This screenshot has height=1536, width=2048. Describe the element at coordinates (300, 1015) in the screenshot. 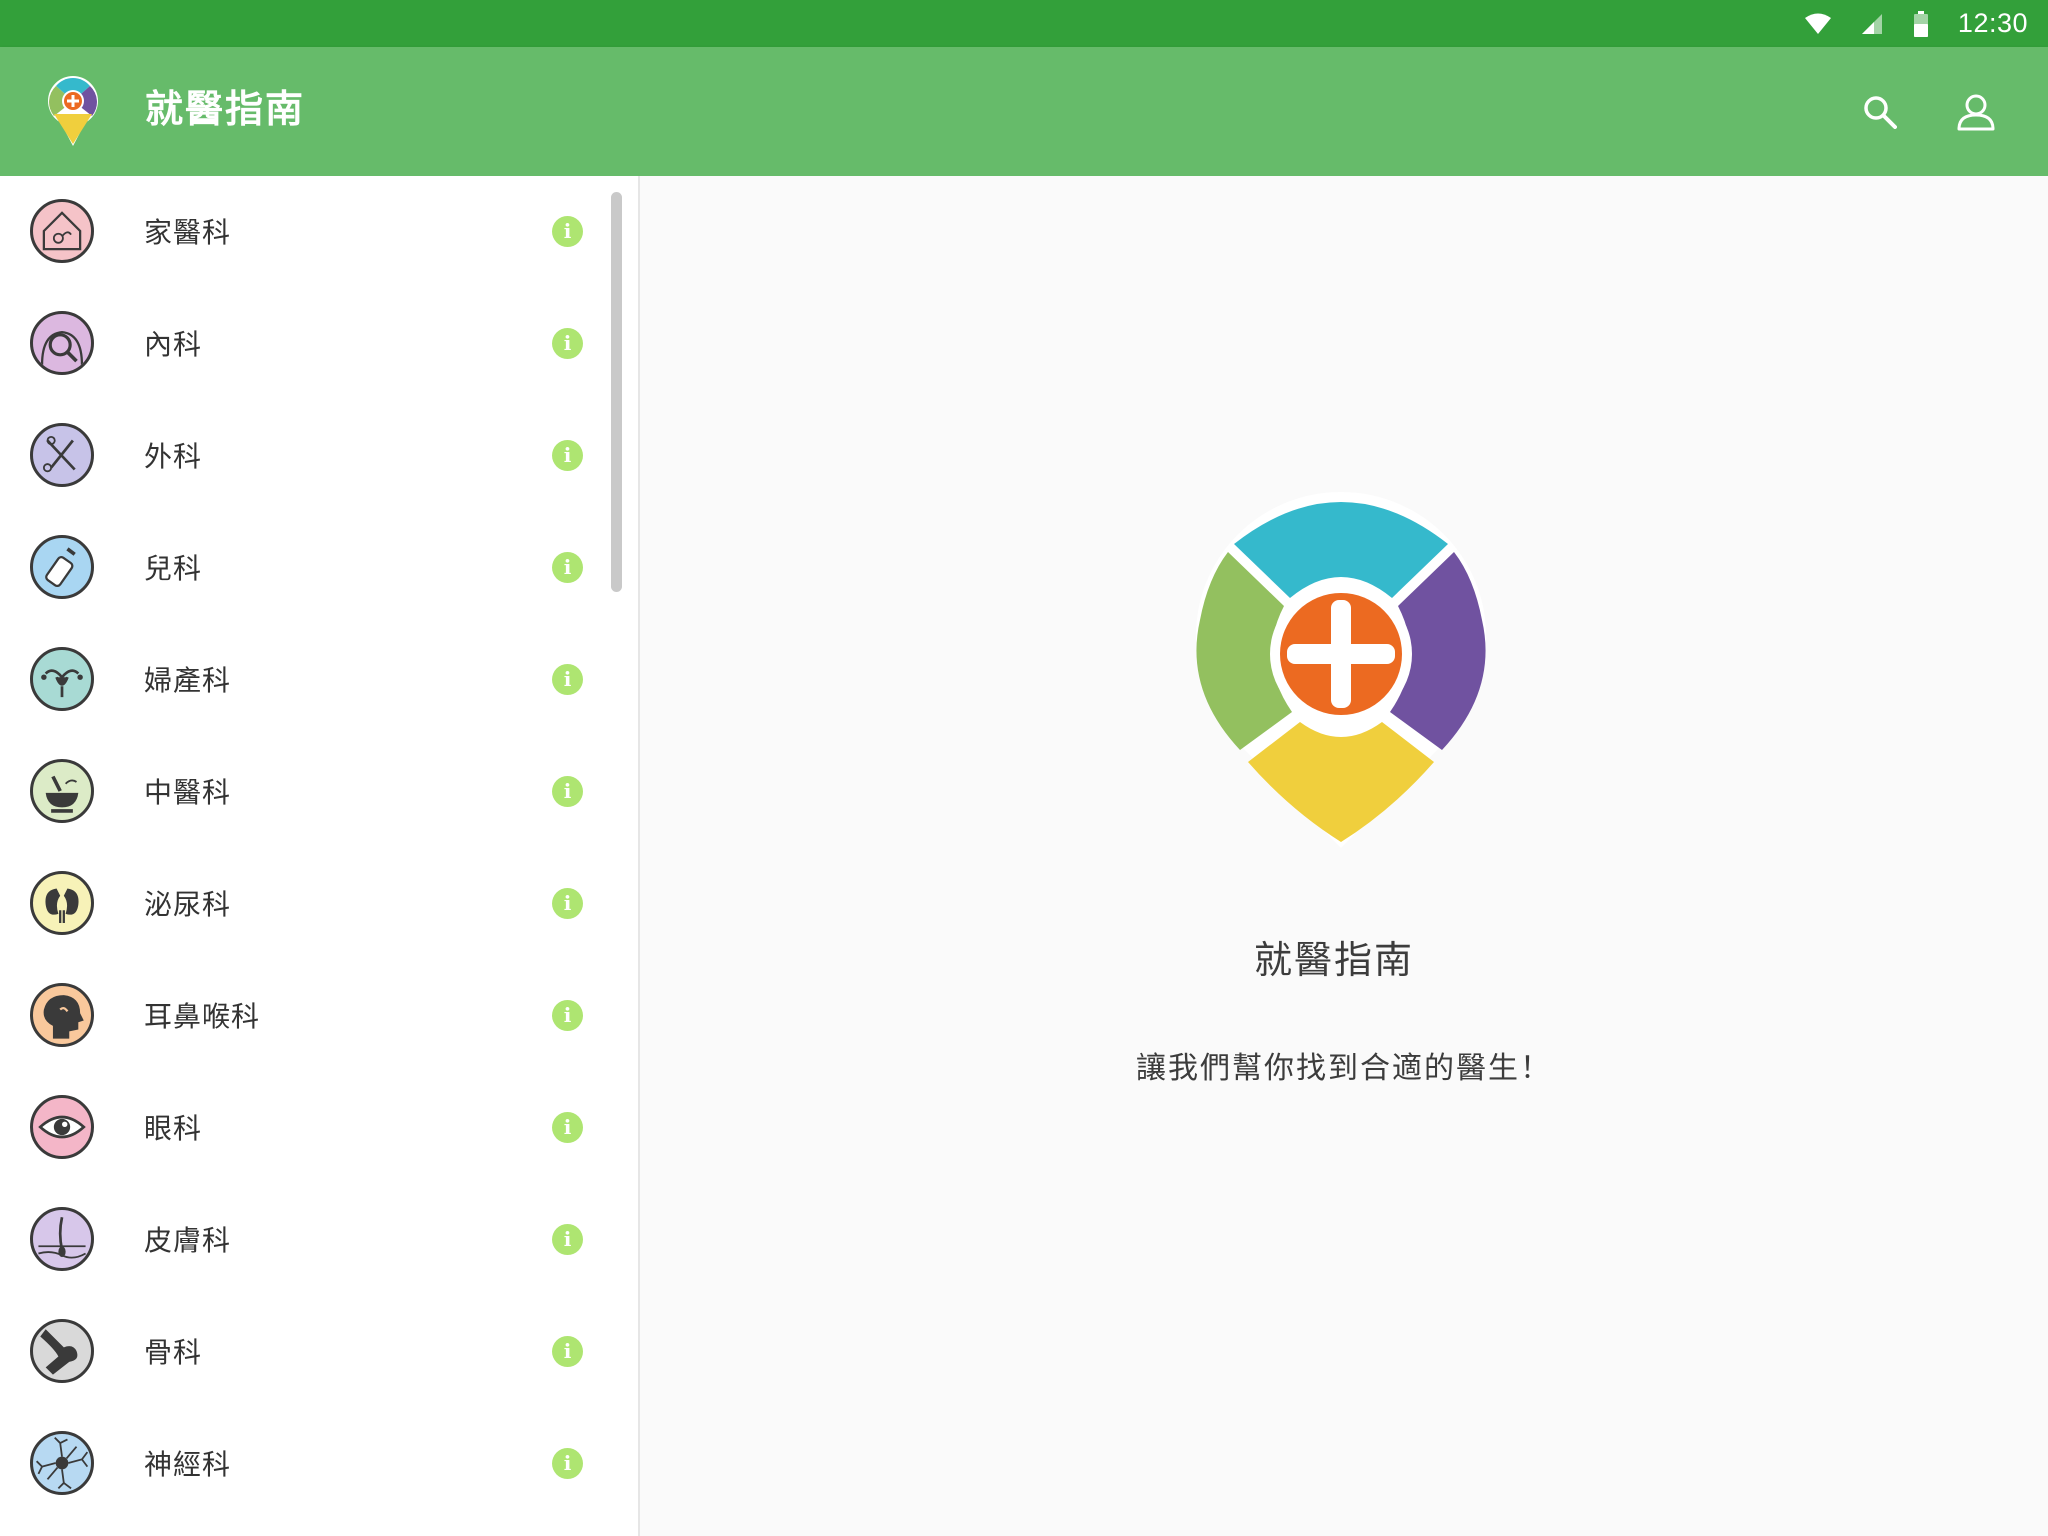

I see `department-item: 耳鼻喉科 i` at that location.